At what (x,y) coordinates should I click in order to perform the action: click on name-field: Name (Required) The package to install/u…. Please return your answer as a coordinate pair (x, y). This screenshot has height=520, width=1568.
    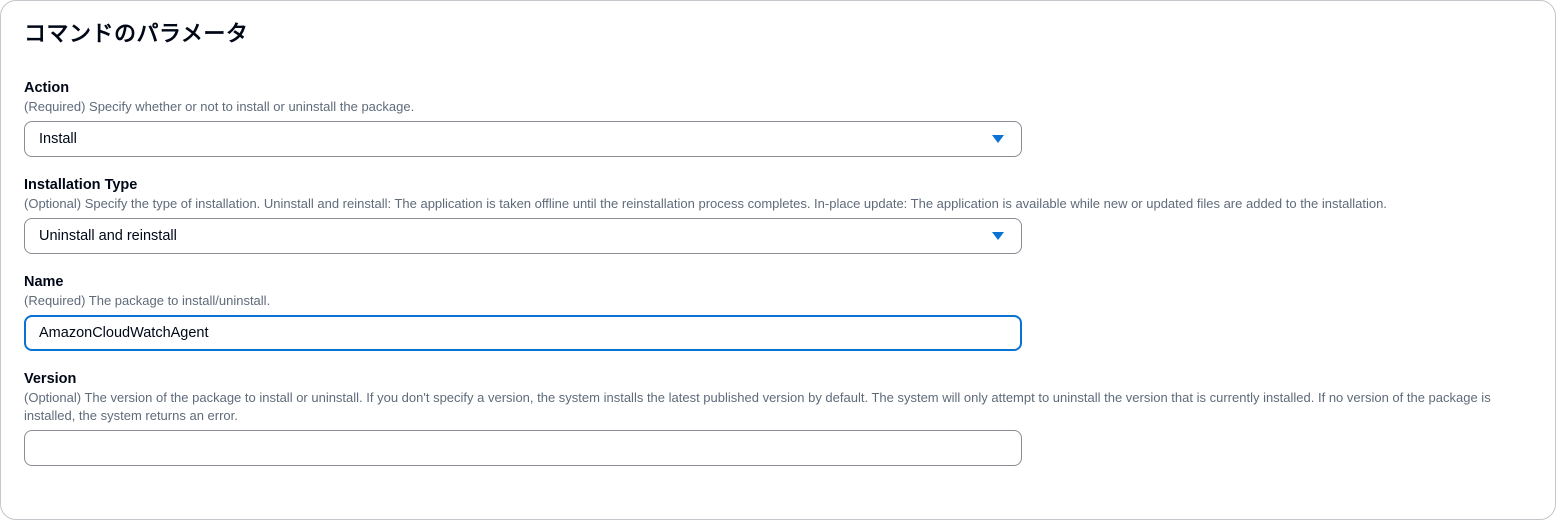
    Looking at the image, I should click on (779, 312).